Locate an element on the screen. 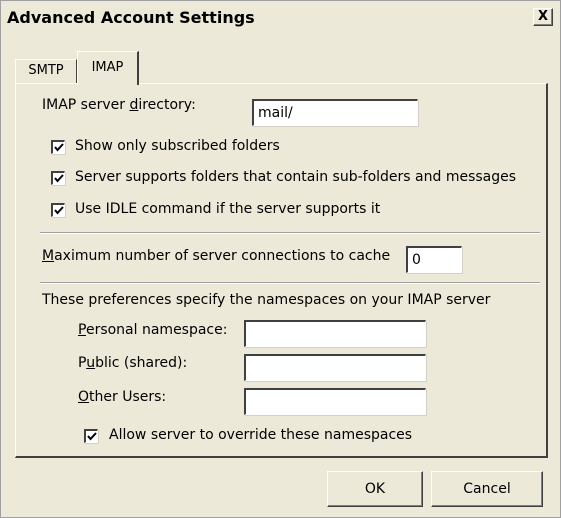 This screenshot has height=518, width=561. idle-checkbox is located at coordinates (58, 210).